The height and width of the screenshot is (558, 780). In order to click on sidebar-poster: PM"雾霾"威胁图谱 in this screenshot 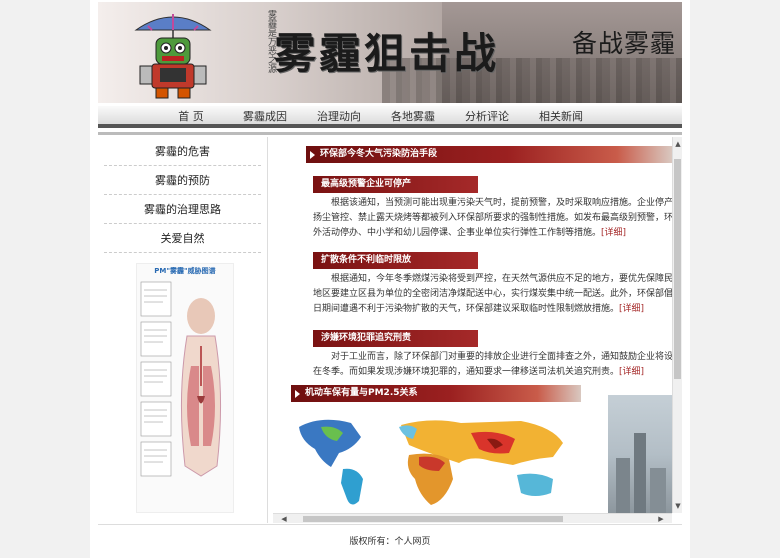, I will do `click(185, 388)`.